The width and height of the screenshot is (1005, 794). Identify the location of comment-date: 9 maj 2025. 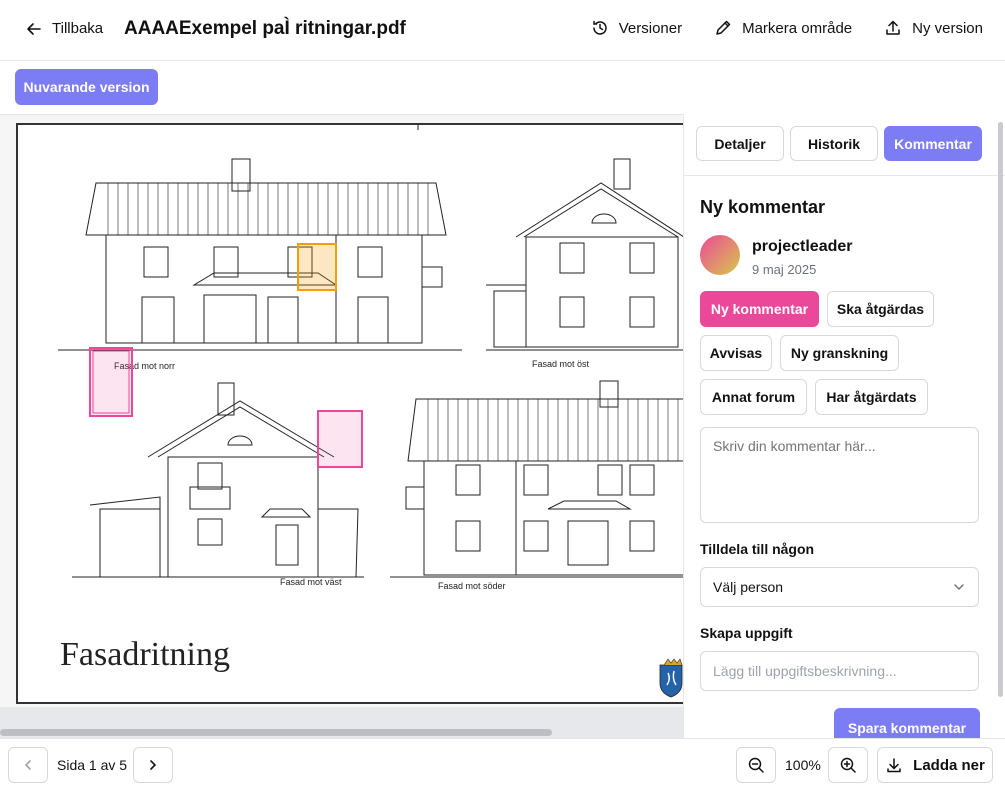
(784, 269).